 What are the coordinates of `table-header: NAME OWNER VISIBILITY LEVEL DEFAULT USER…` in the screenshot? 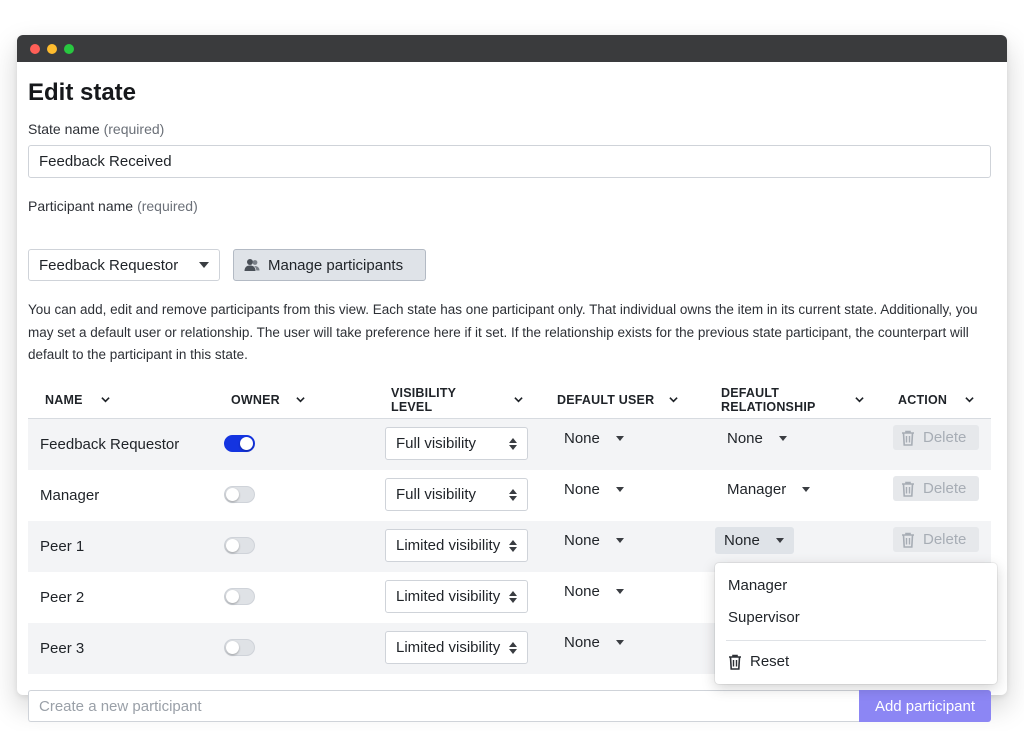 It's located at (509, 399).